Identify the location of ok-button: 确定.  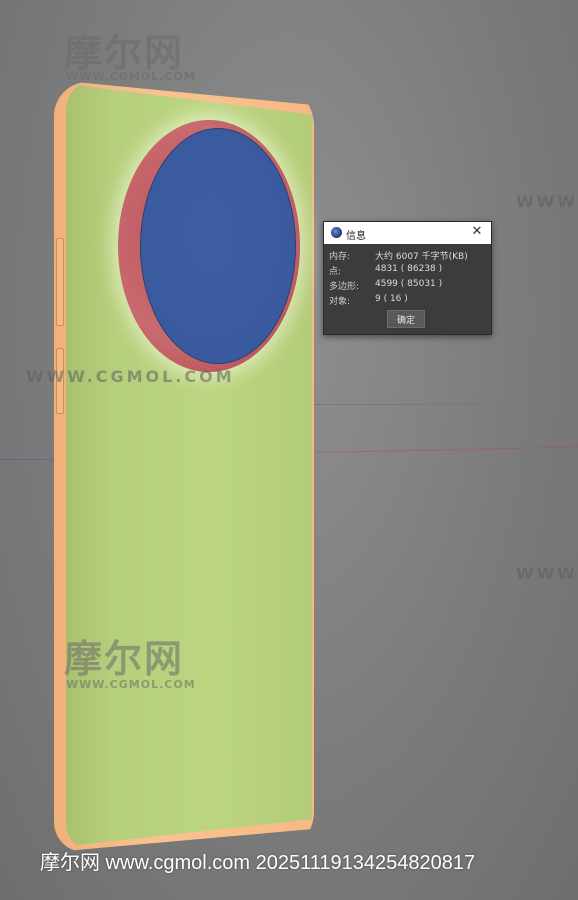
(406, 319).